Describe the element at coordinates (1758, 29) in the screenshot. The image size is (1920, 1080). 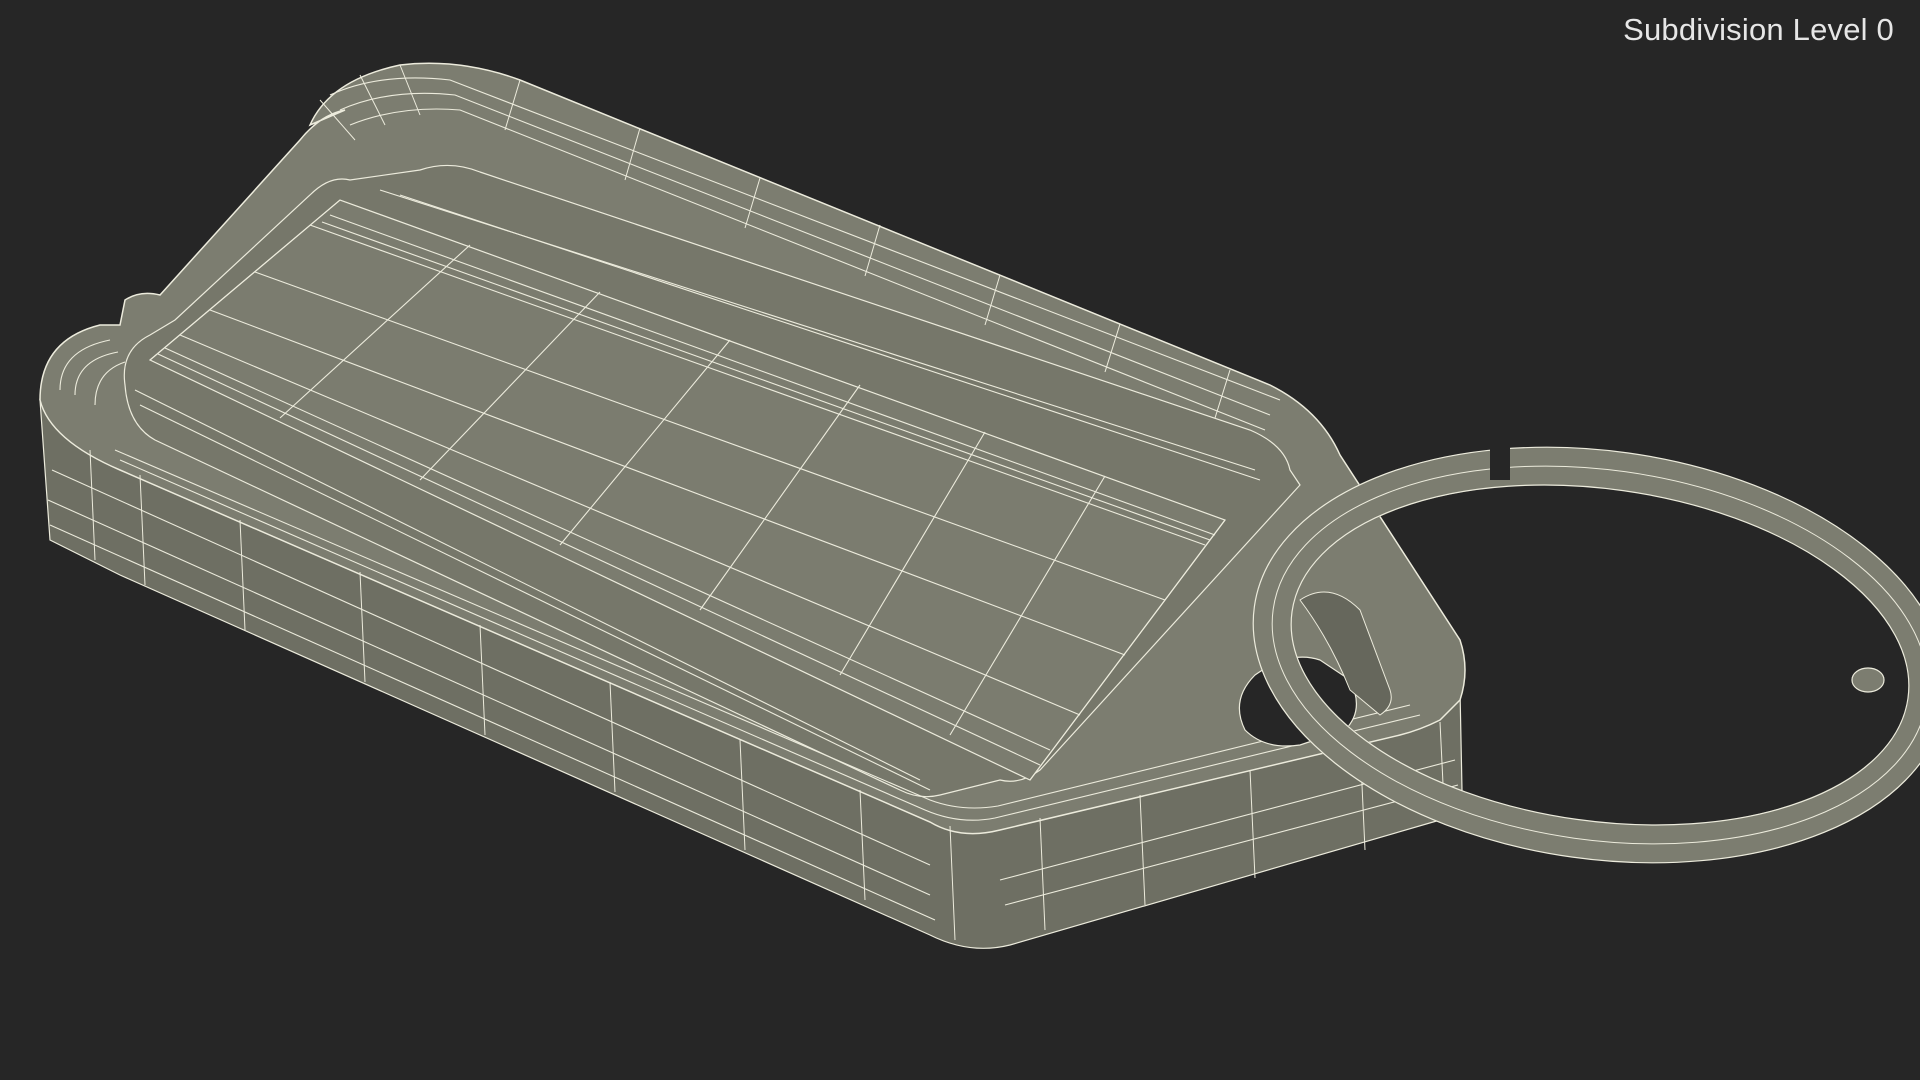
I see `subdivision-level-label: Subdivision Level 0` at that location.